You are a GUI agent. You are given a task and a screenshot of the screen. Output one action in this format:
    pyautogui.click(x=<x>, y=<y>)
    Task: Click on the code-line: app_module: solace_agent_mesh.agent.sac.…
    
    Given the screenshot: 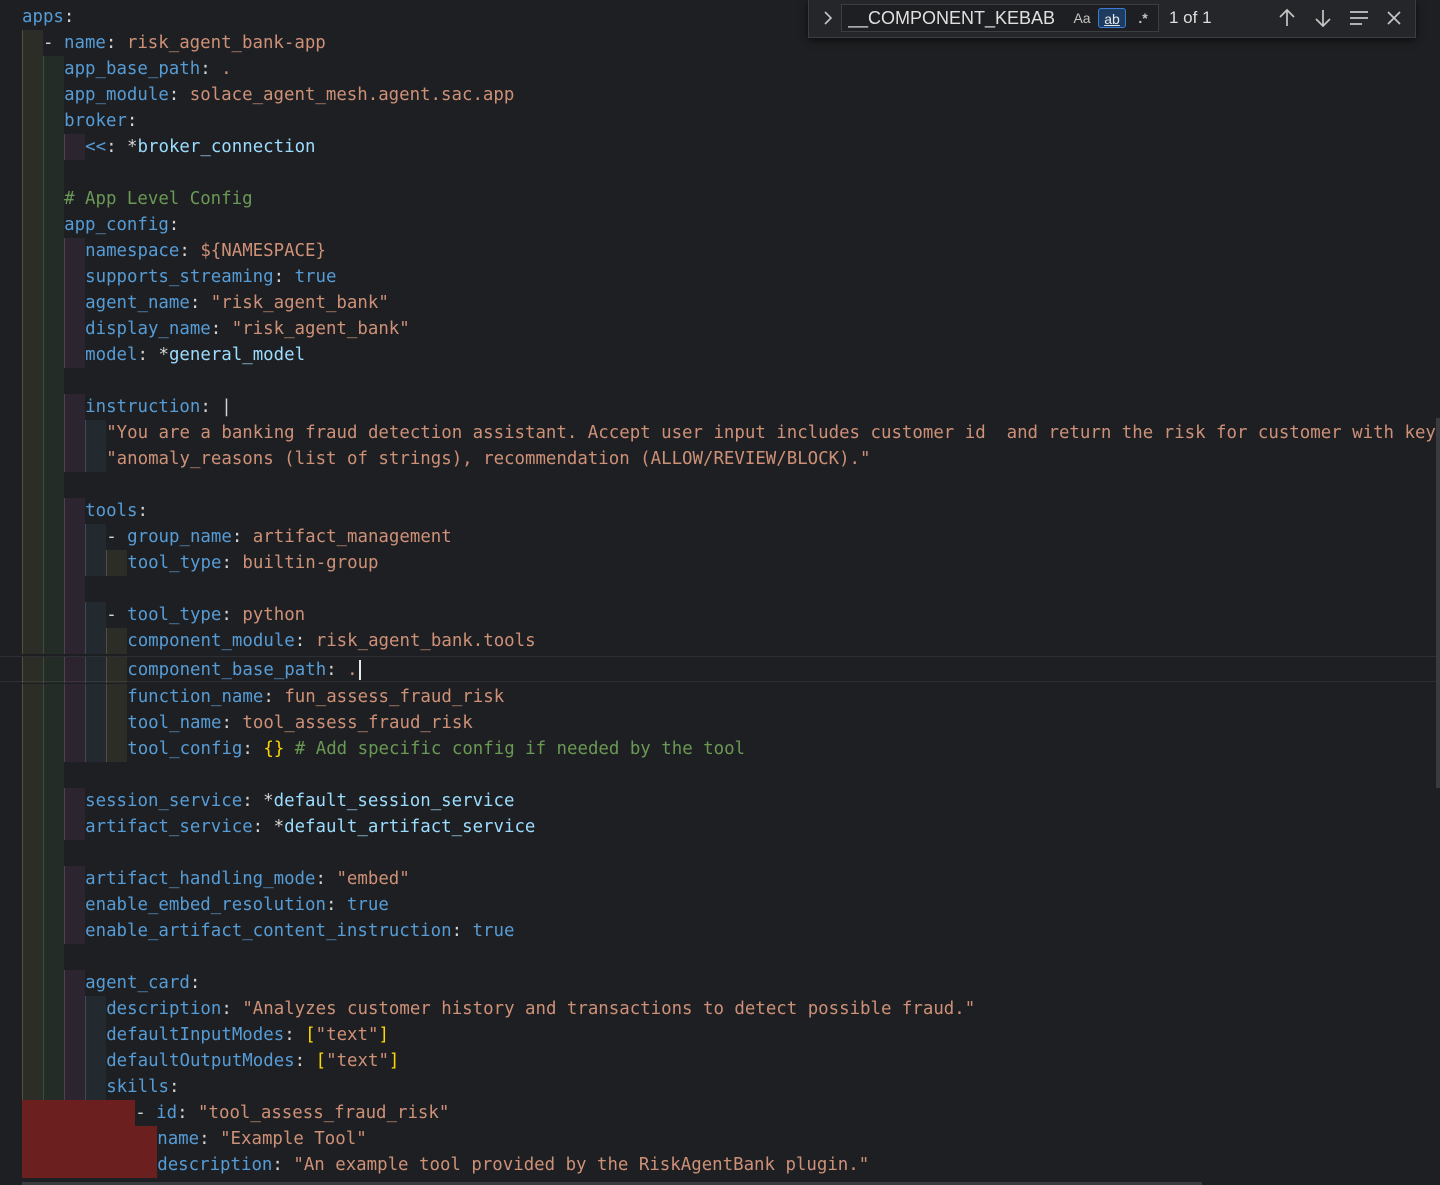 What is the action you would take?
    pyautogui.click(x=268, y=95)
    